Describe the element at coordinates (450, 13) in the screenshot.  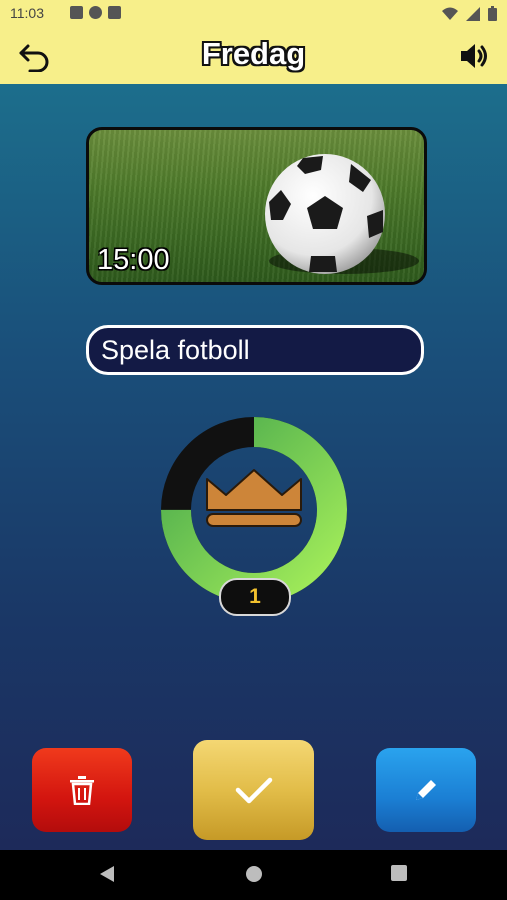
I see `wifi-icon` at that location.